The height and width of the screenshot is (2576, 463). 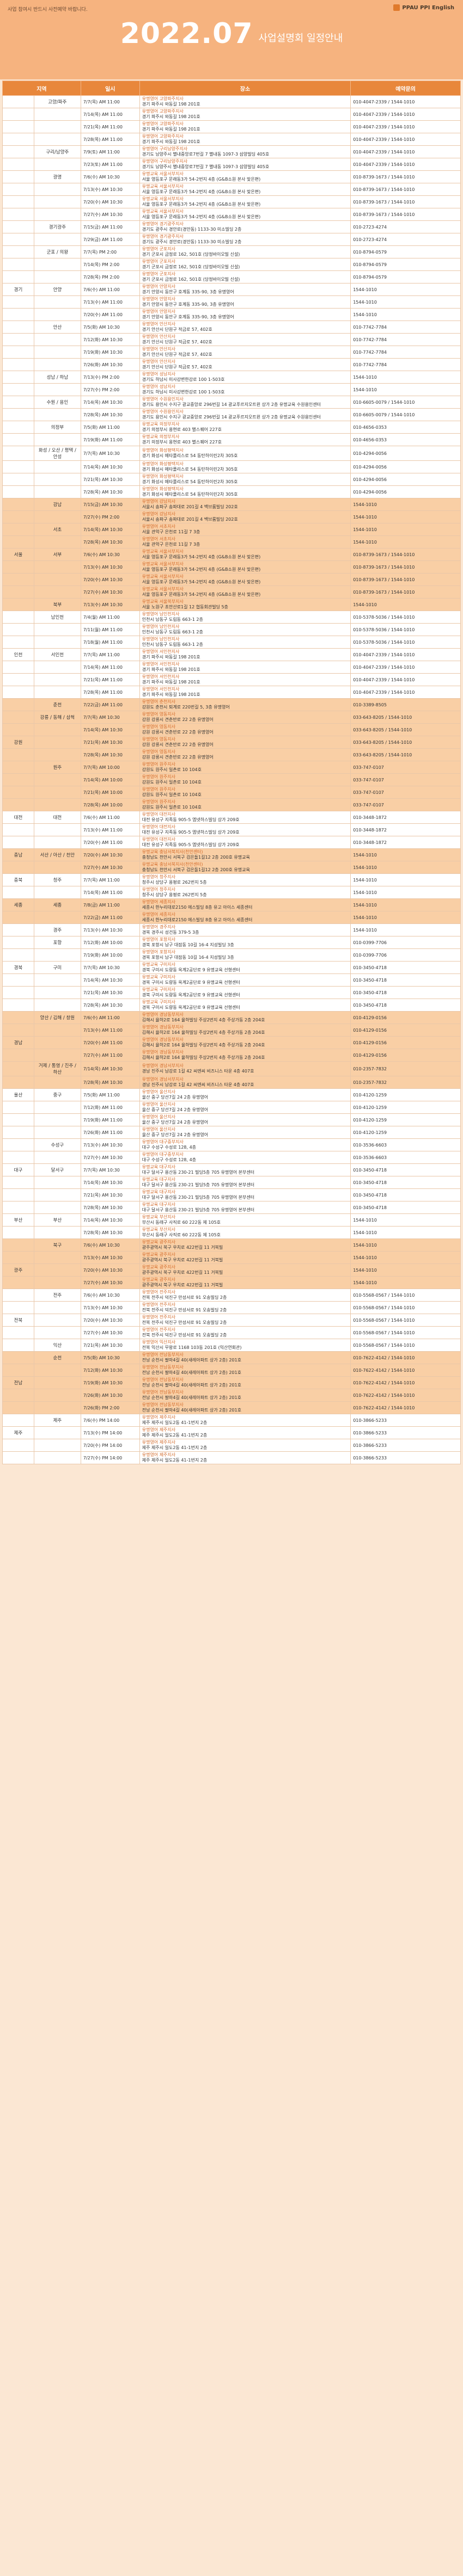 I want to click on contact-cell: 010-6605-0079 / 1544-1010, so click(x=405, y=402).